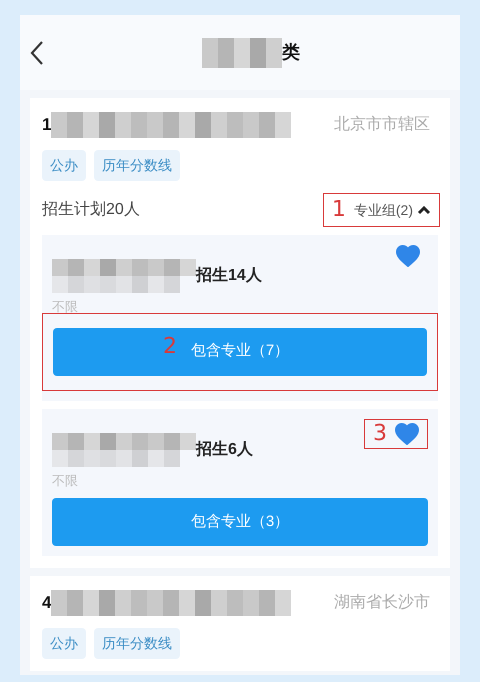 The height and width of the screenshot is (682, 480). I want to click on callout-number: 1, so click(339, 210).